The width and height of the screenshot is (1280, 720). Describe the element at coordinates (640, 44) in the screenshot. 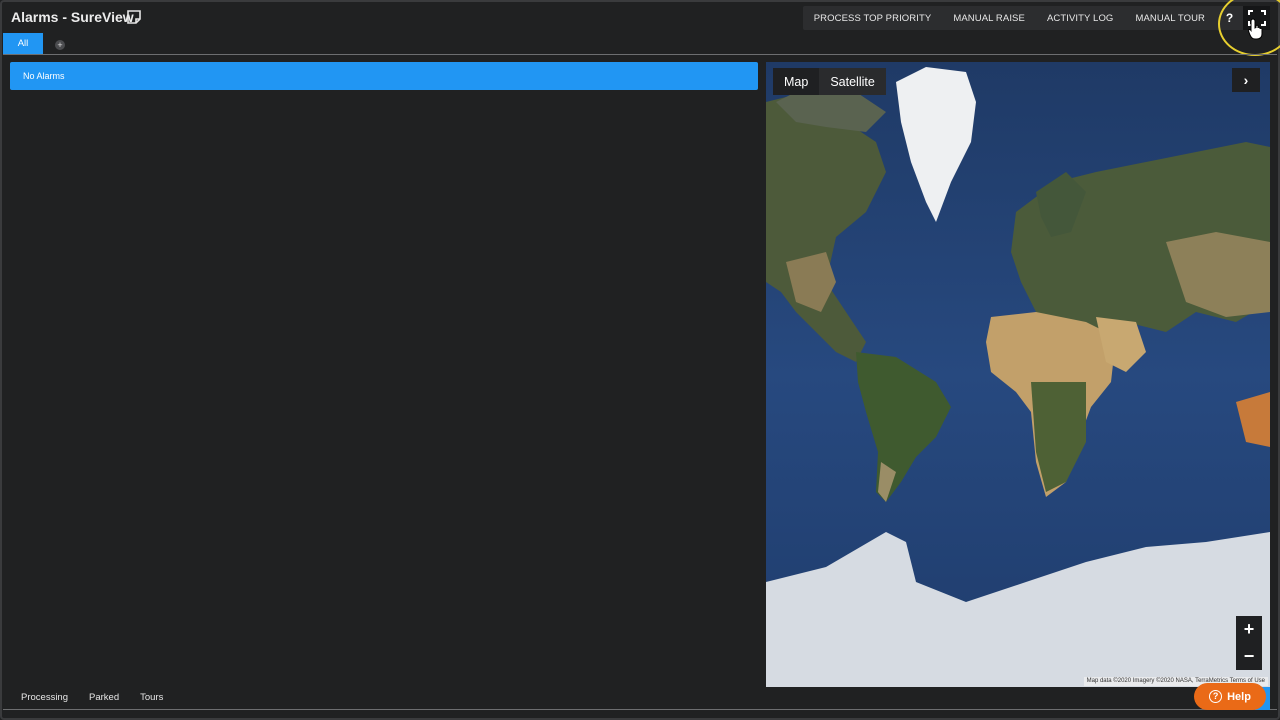

I see `alarm-tabs: All +` at that location.